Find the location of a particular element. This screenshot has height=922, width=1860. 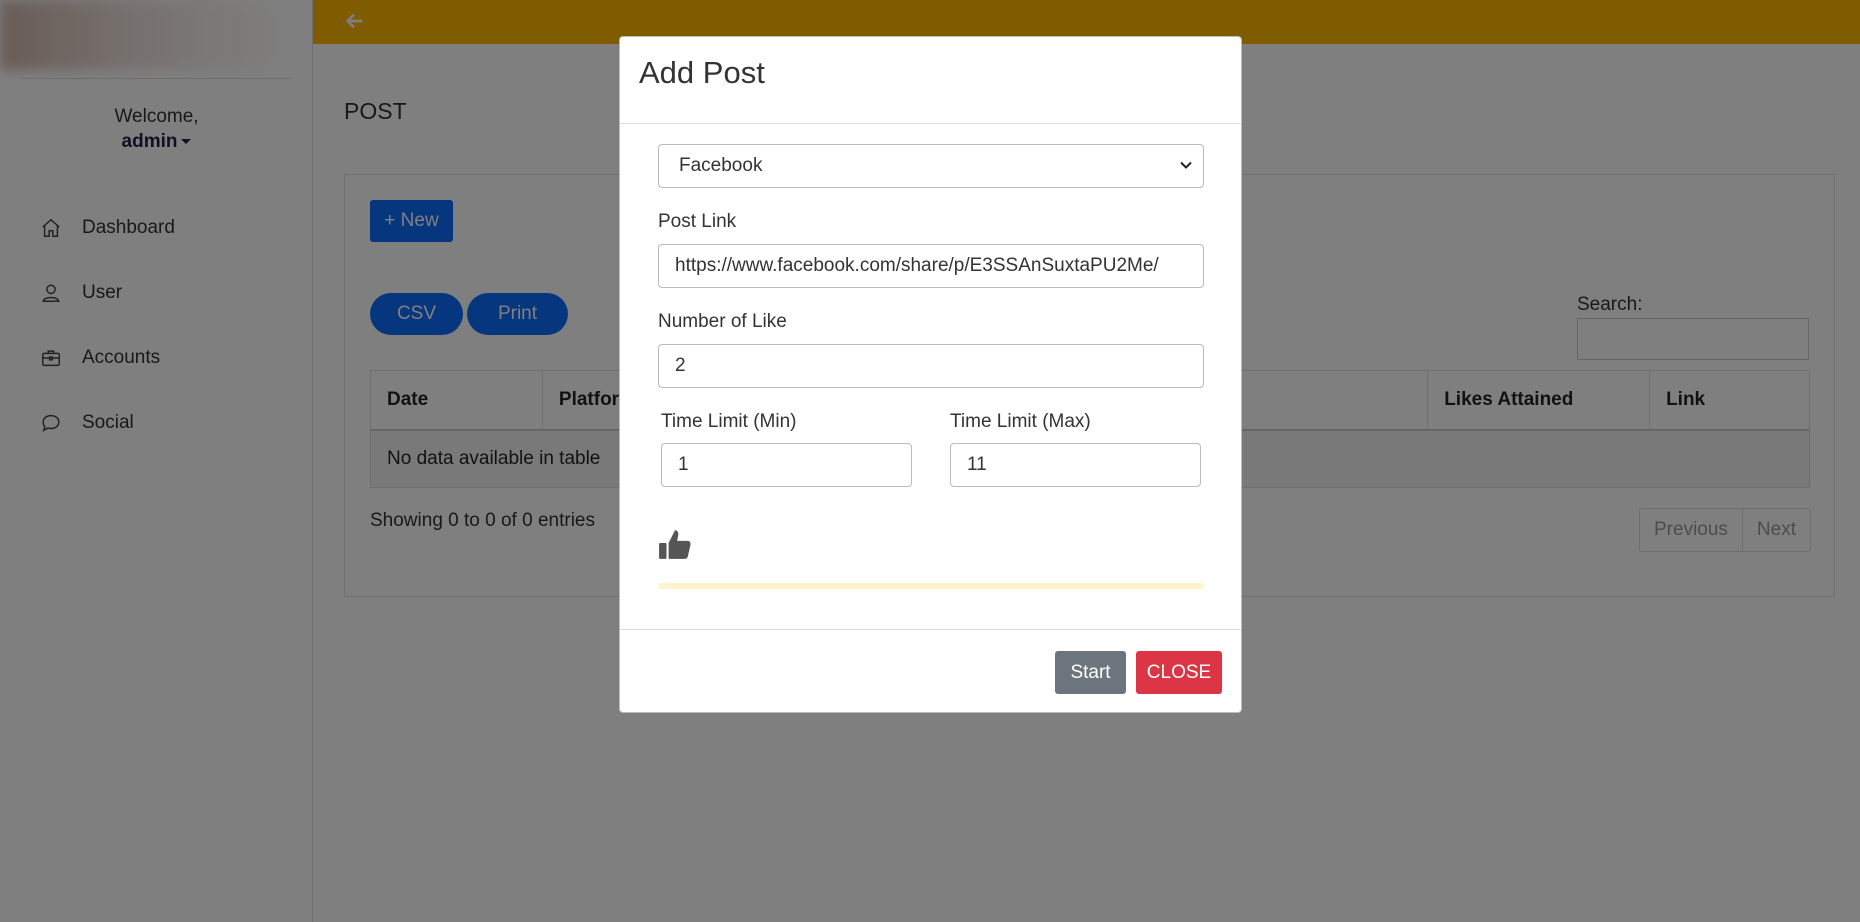

modal-header: Add Post is located at coordinates (930, 80).